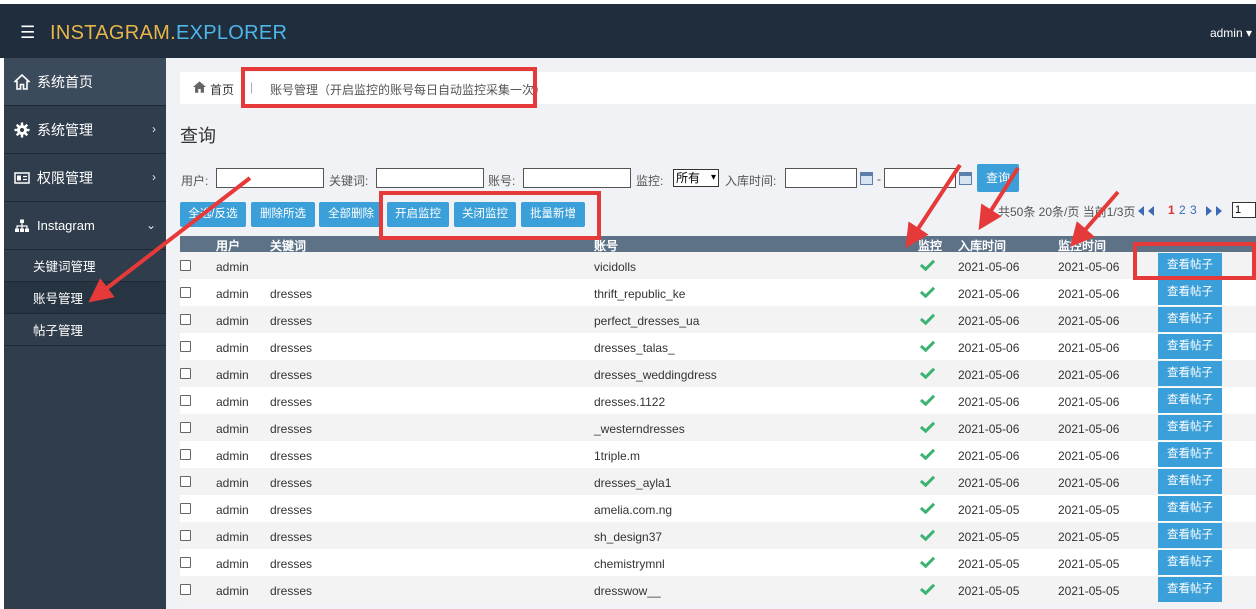 This screenshot has width=1256, height=609. What do you see at coordinates (85, 298) in the screenshot?
I see `sidebar-item-account-manage: 账号管理` at bounding box center [85, 298].